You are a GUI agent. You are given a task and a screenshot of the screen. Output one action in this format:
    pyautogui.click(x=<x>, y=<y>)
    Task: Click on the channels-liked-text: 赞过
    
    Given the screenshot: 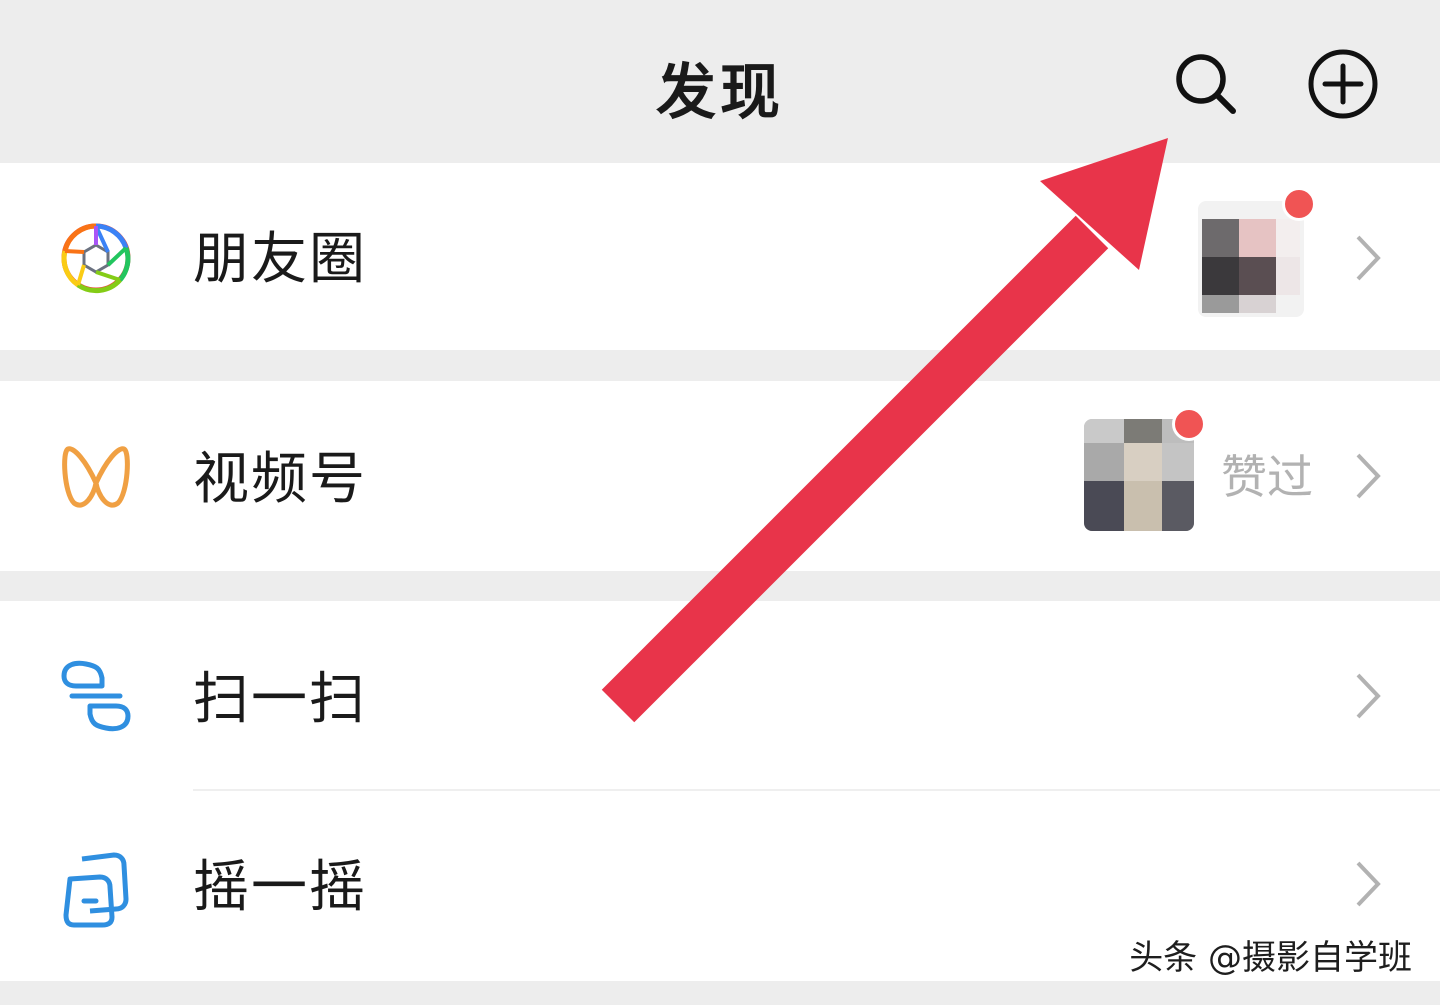 What is the action you would take?
    pyautogui.click(x=1267, y=477)
    